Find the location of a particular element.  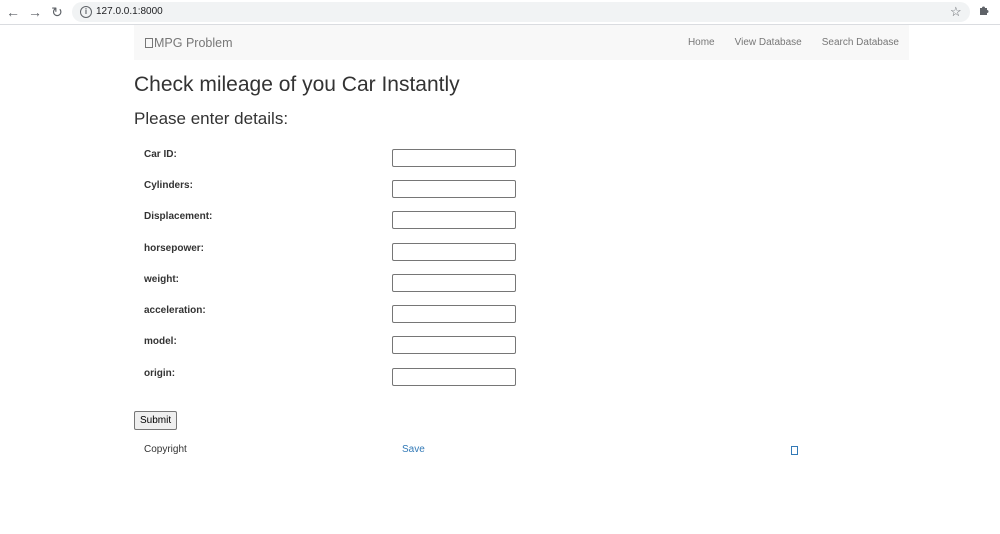

cylinders-input is located at coordinates (454, 189).